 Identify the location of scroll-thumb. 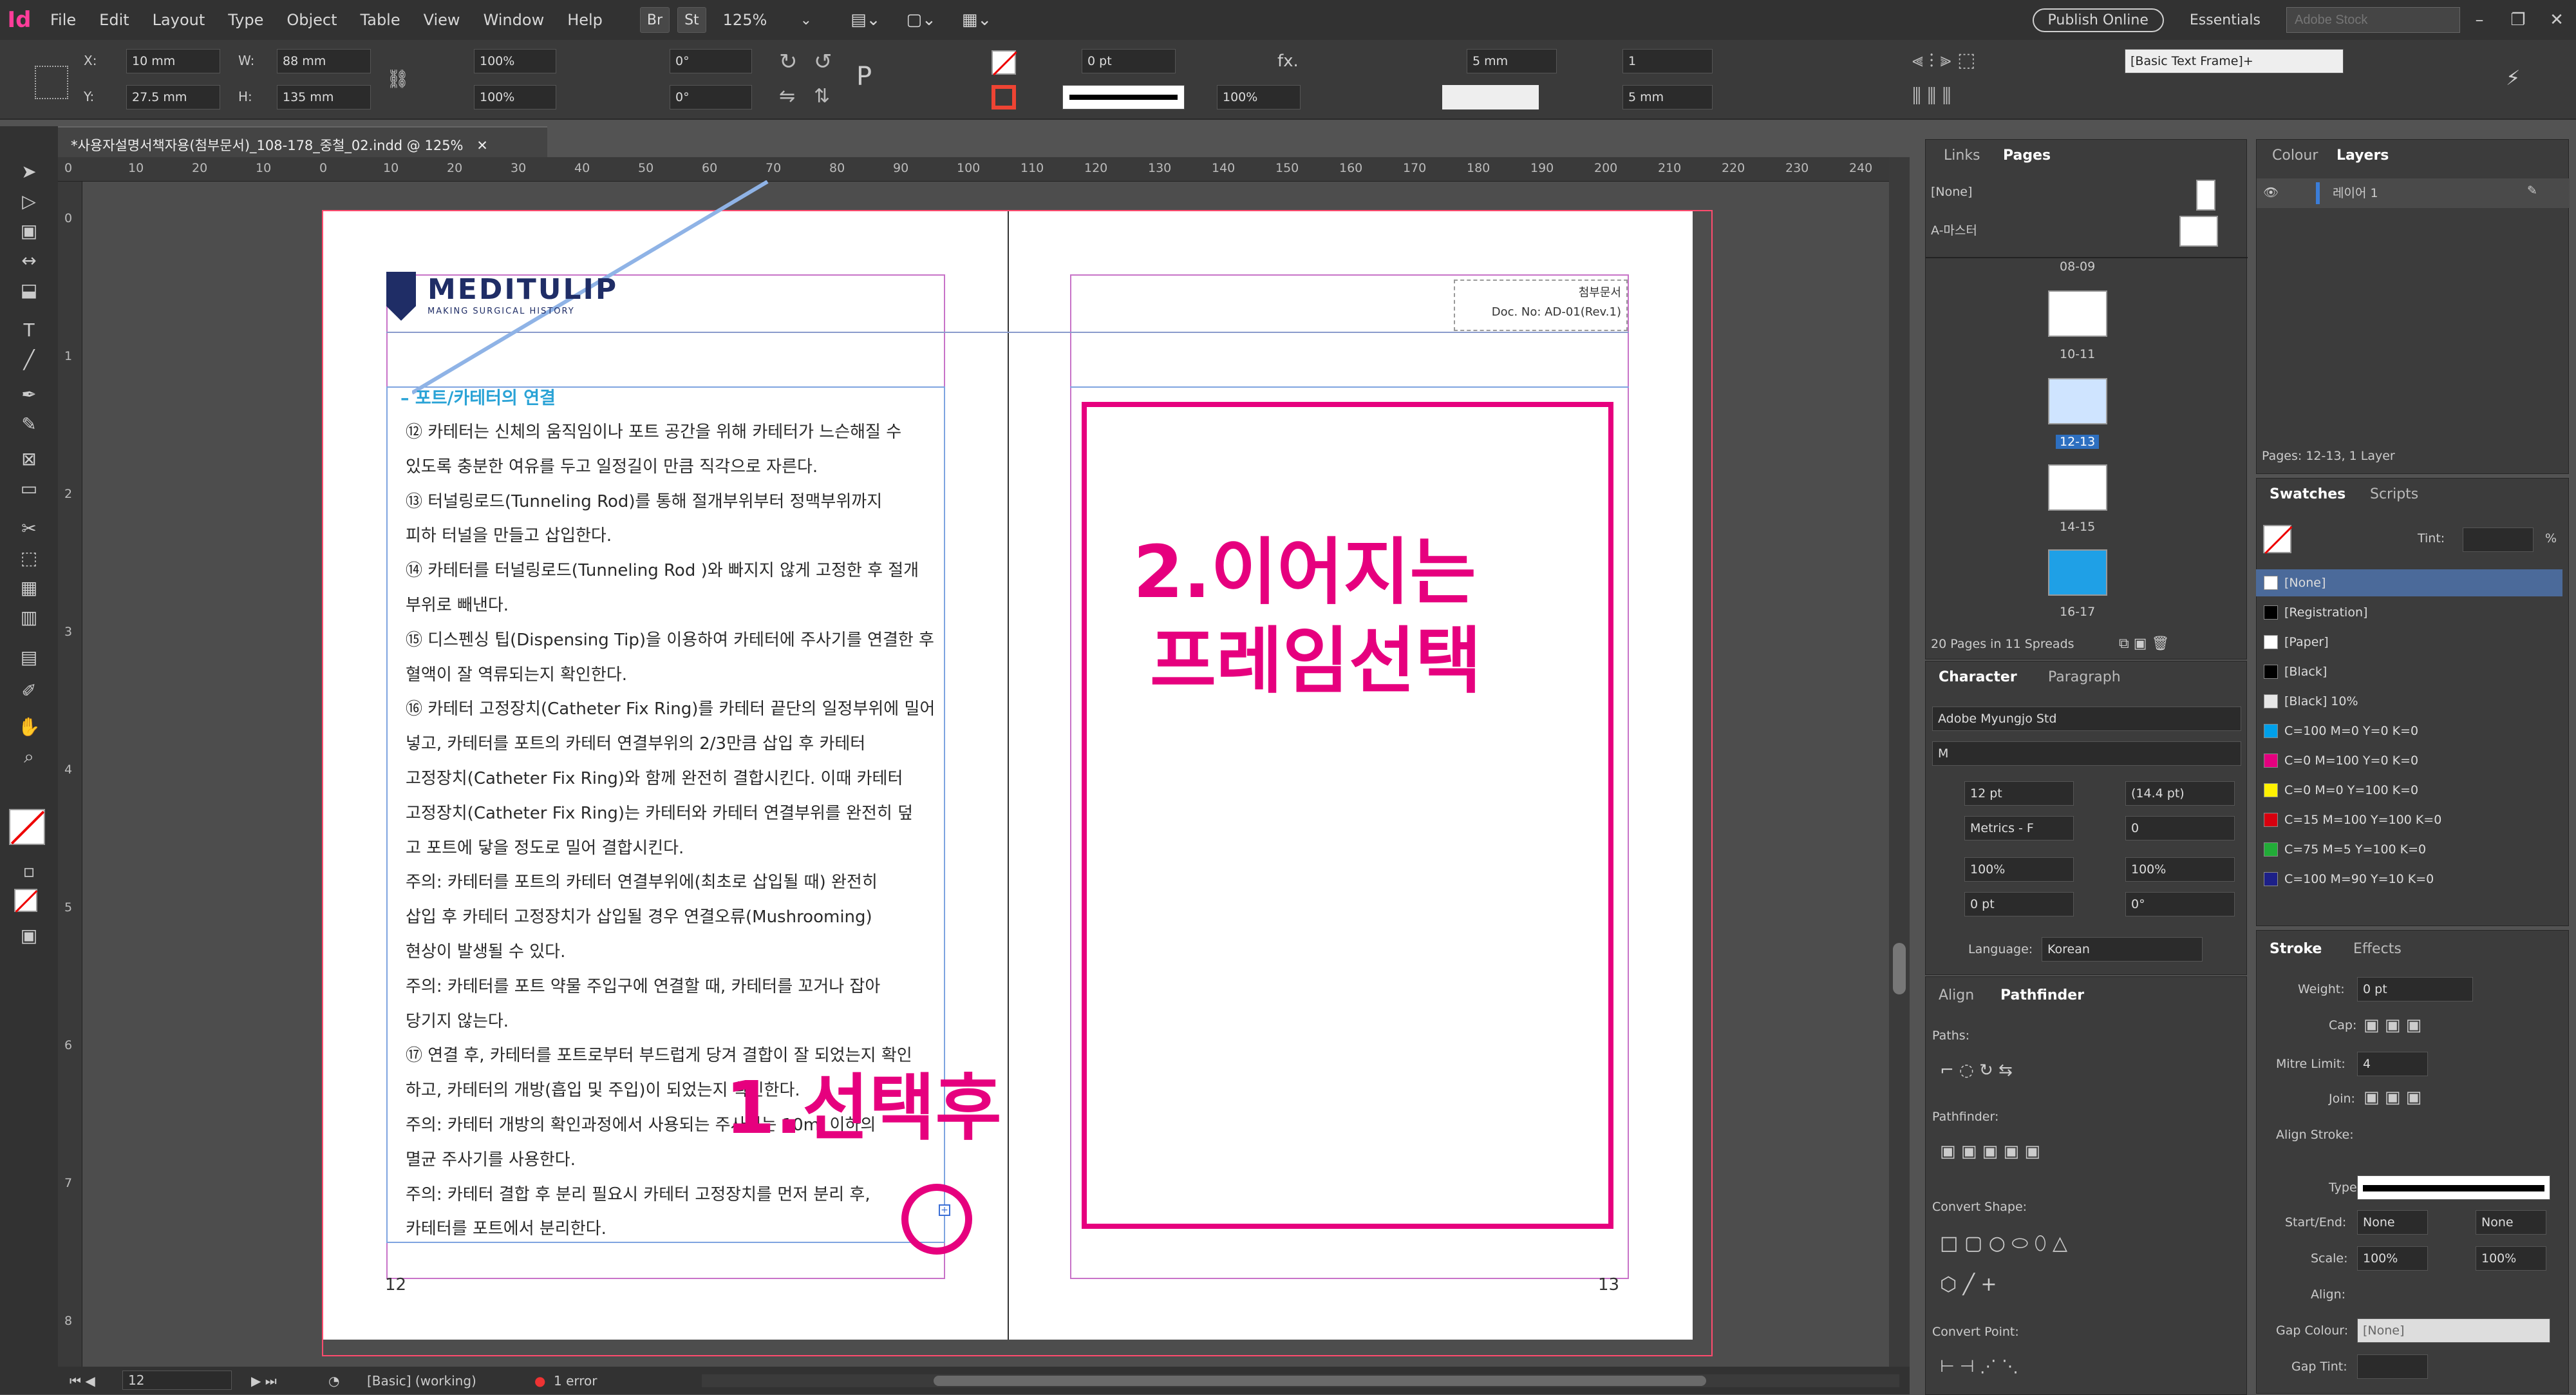
(1899, 968).